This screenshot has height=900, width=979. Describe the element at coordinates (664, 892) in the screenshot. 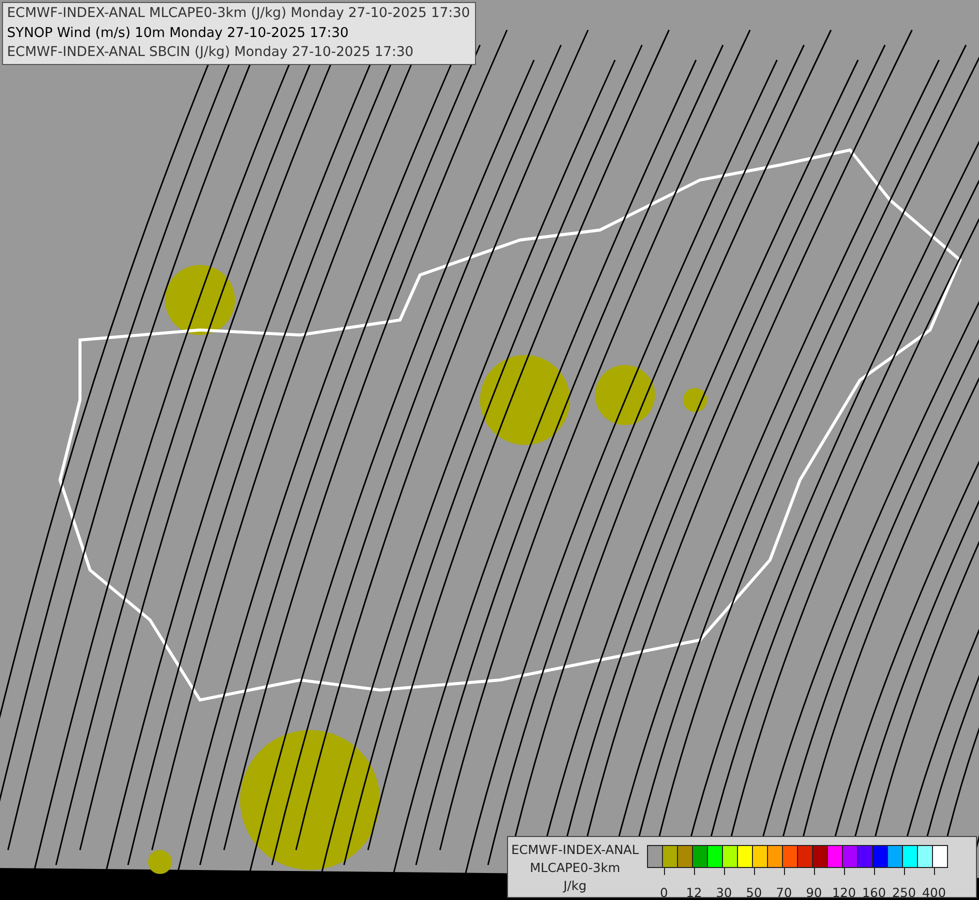

I see `legend-tick-label: 0` at that location.